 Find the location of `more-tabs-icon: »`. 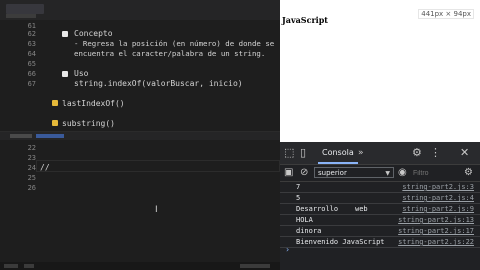

more-tabs-icon: » is located at coordinates (361, 153).